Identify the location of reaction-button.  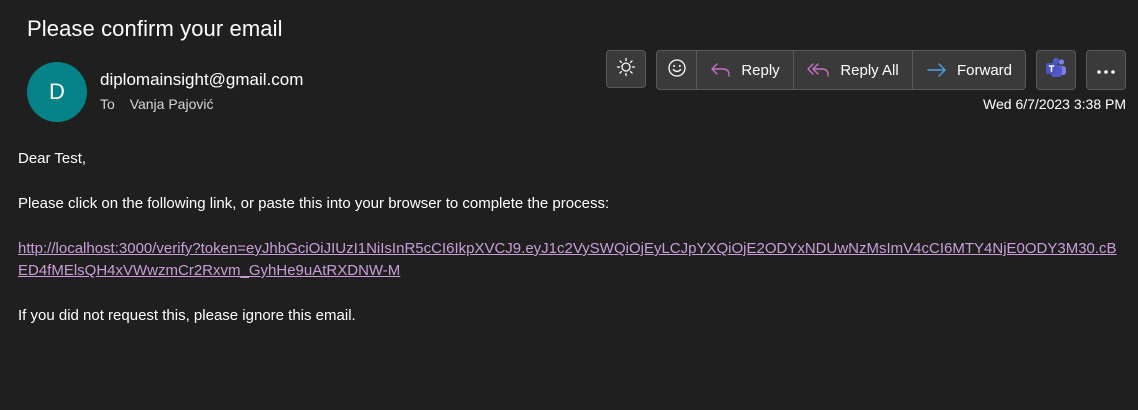
(677, 70).